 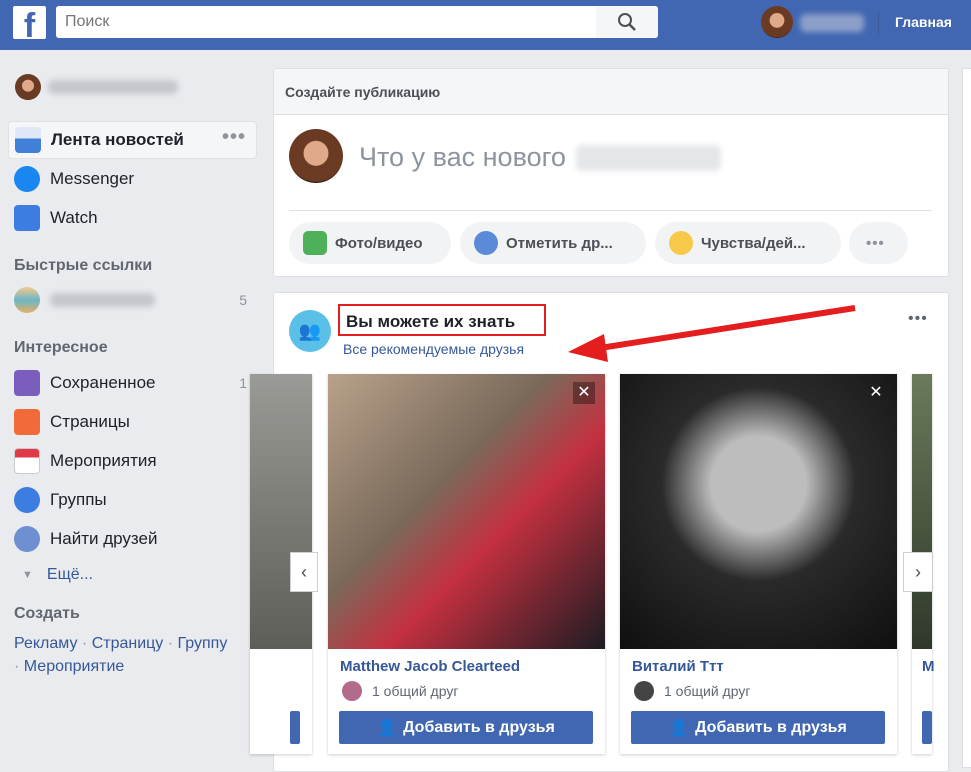 I want to click on create-ad-link: Рекламу, so click(x=45, y=643).